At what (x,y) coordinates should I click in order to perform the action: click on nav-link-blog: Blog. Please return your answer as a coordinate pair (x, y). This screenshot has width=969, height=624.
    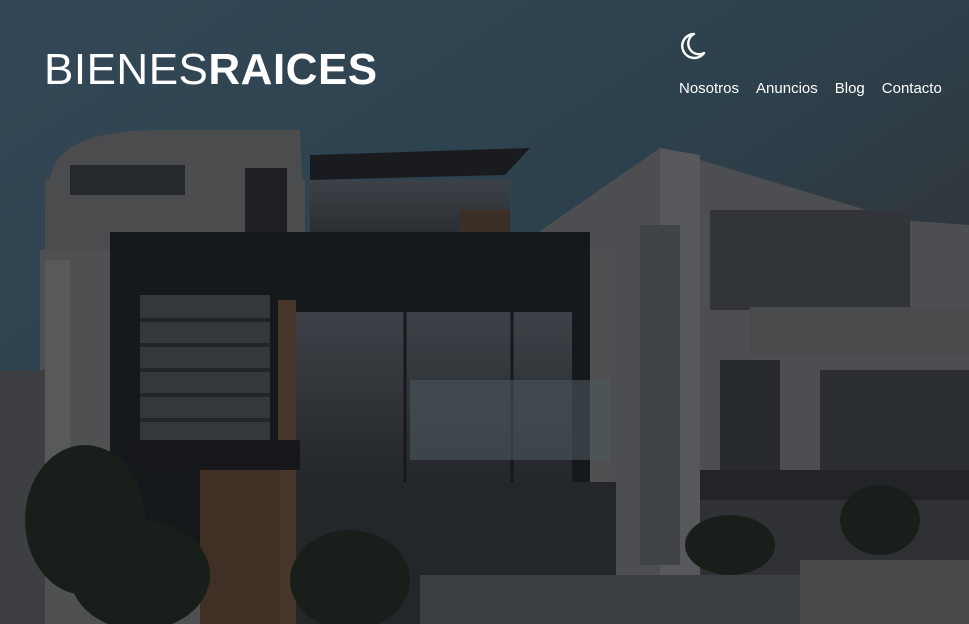
    Looking at the image, I should click on (850, 89).